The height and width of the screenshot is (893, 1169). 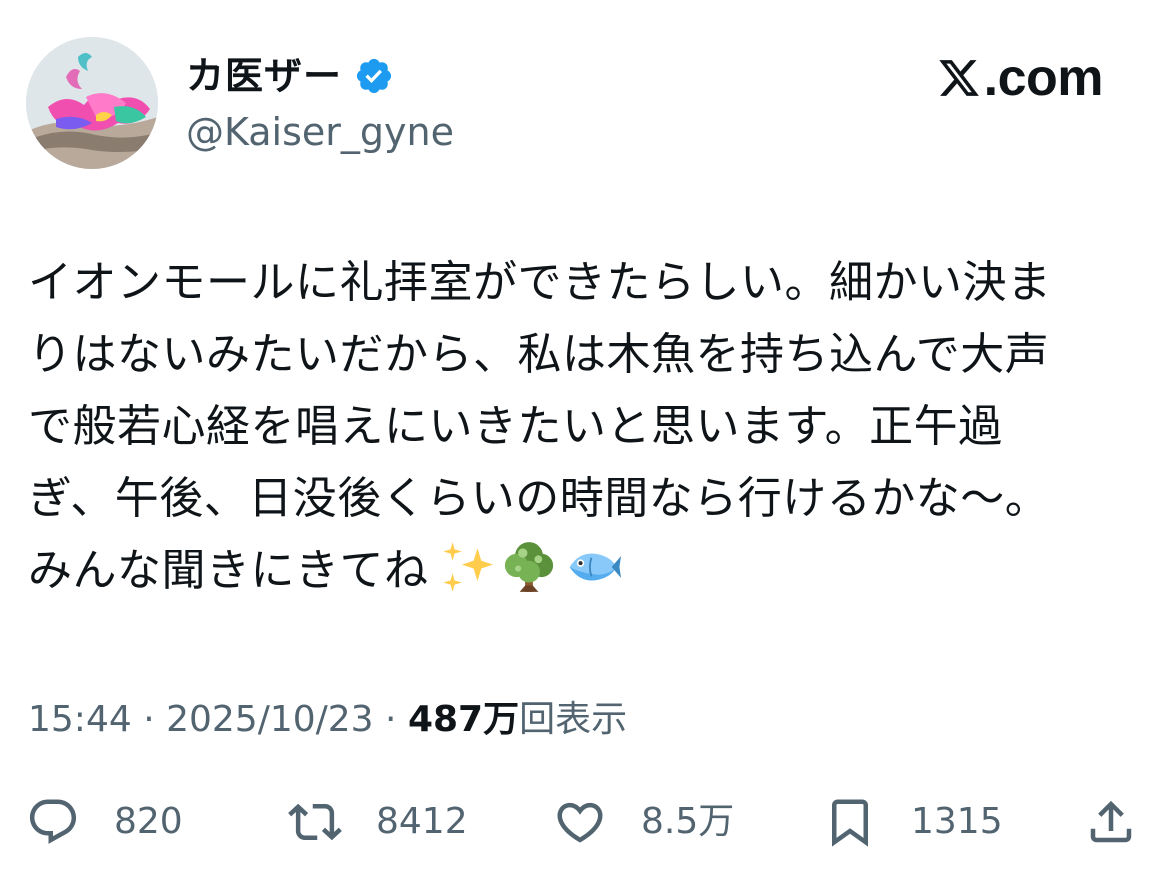 I want to click on tweet-meta: 15:44 · 2025/10/23 · 487万回表示, so click(x=327, y=720).